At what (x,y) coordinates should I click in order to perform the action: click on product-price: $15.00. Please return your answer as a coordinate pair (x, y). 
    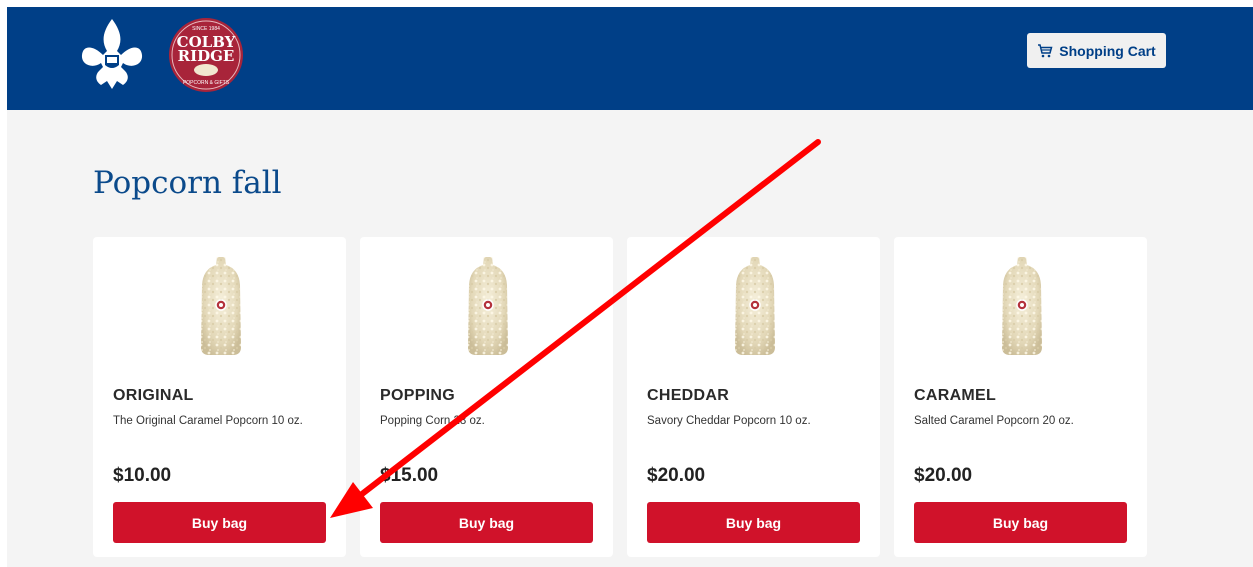
    Looking at the image, I should click on (409, 475).